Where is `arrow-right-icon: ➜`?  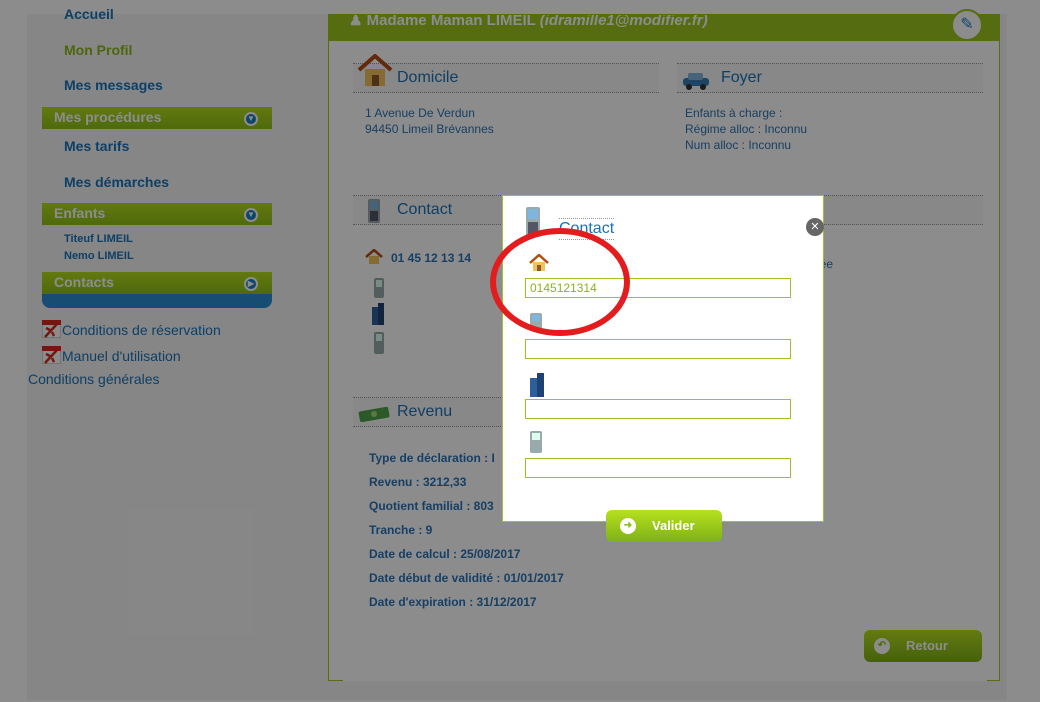 arrow-right-icon: ➜ is located at coordinates (628, 526).